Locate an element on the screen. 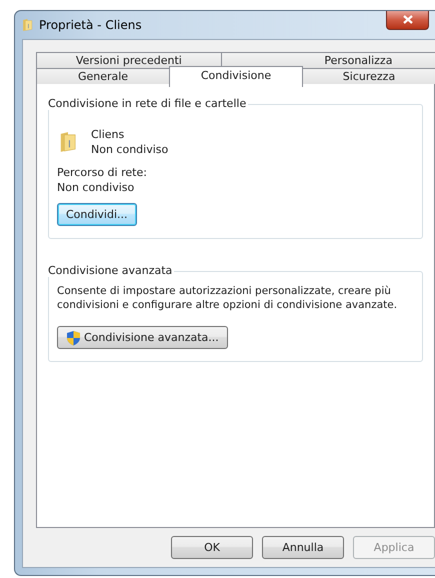  tab: Sicurezza is located at coordinates (368, 76).